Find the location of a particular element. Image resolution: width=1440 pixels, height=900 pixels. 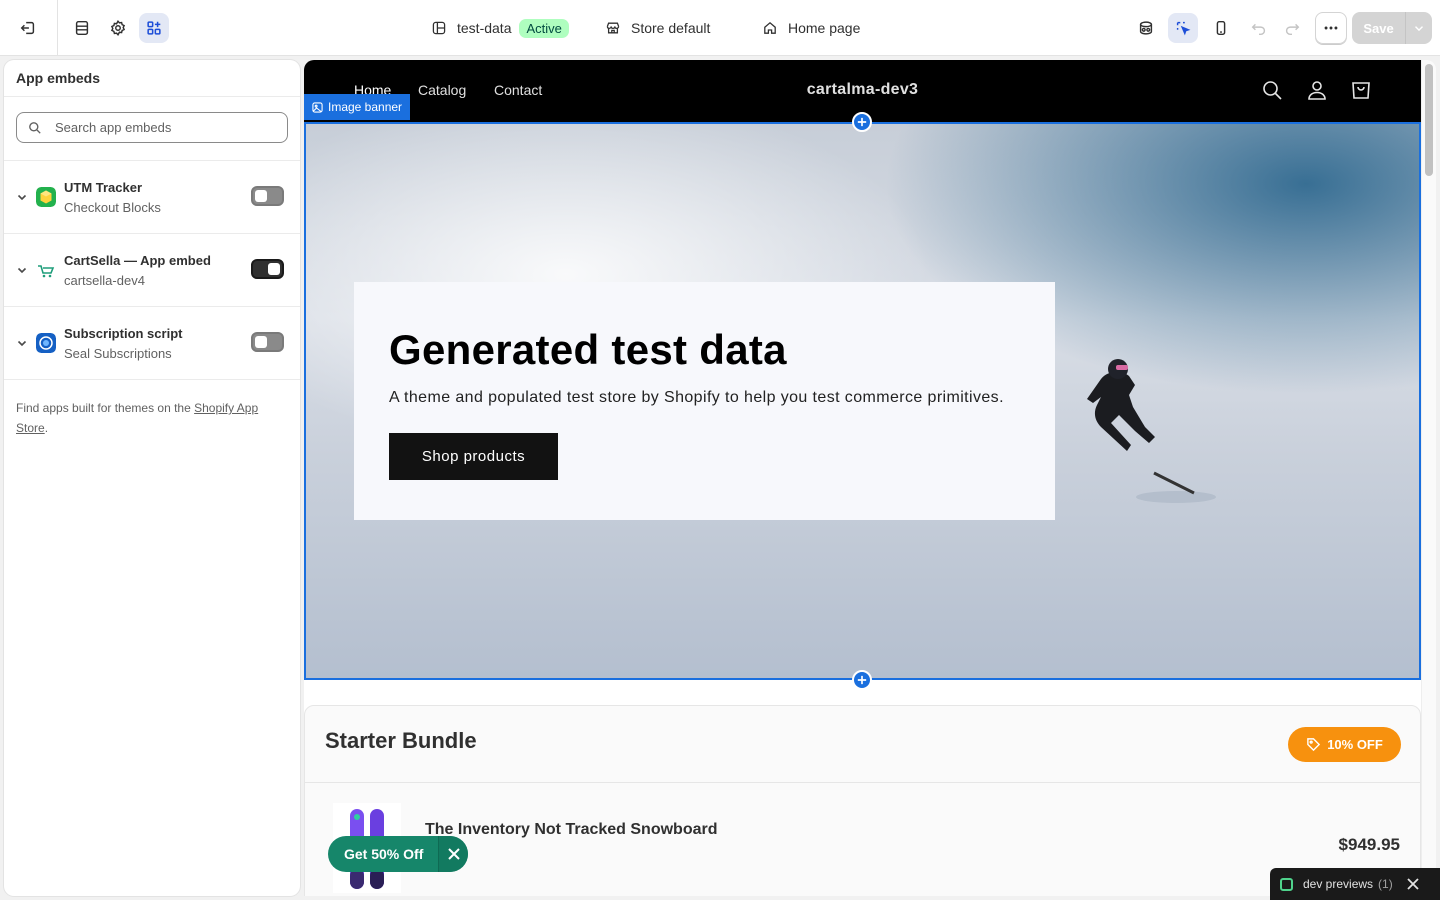

section-label-text: Image banner is located at coordinates (365, 107).